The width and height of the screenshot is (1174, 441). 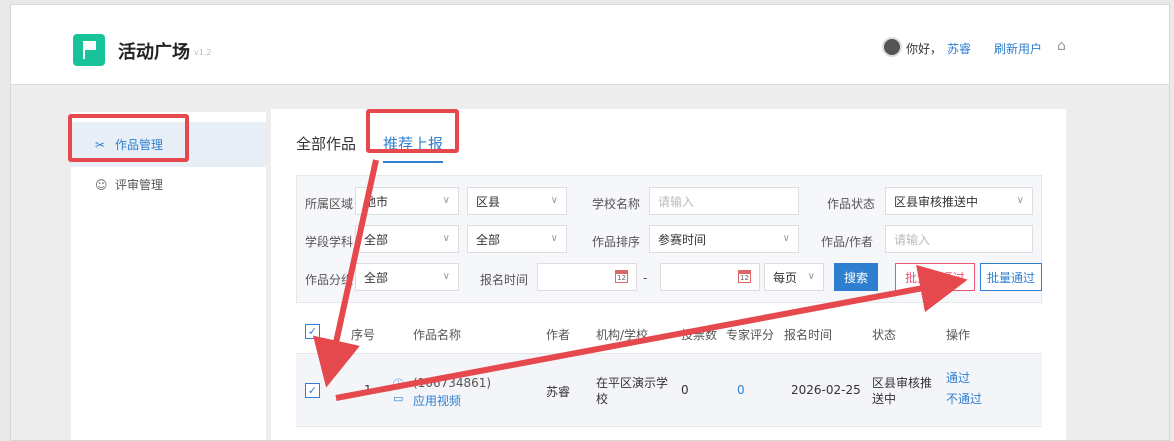 What do you see at coordinates (376, 239) in the screenshot?
I see `stage-select-value: 全部` at bounding box center [376, 239].